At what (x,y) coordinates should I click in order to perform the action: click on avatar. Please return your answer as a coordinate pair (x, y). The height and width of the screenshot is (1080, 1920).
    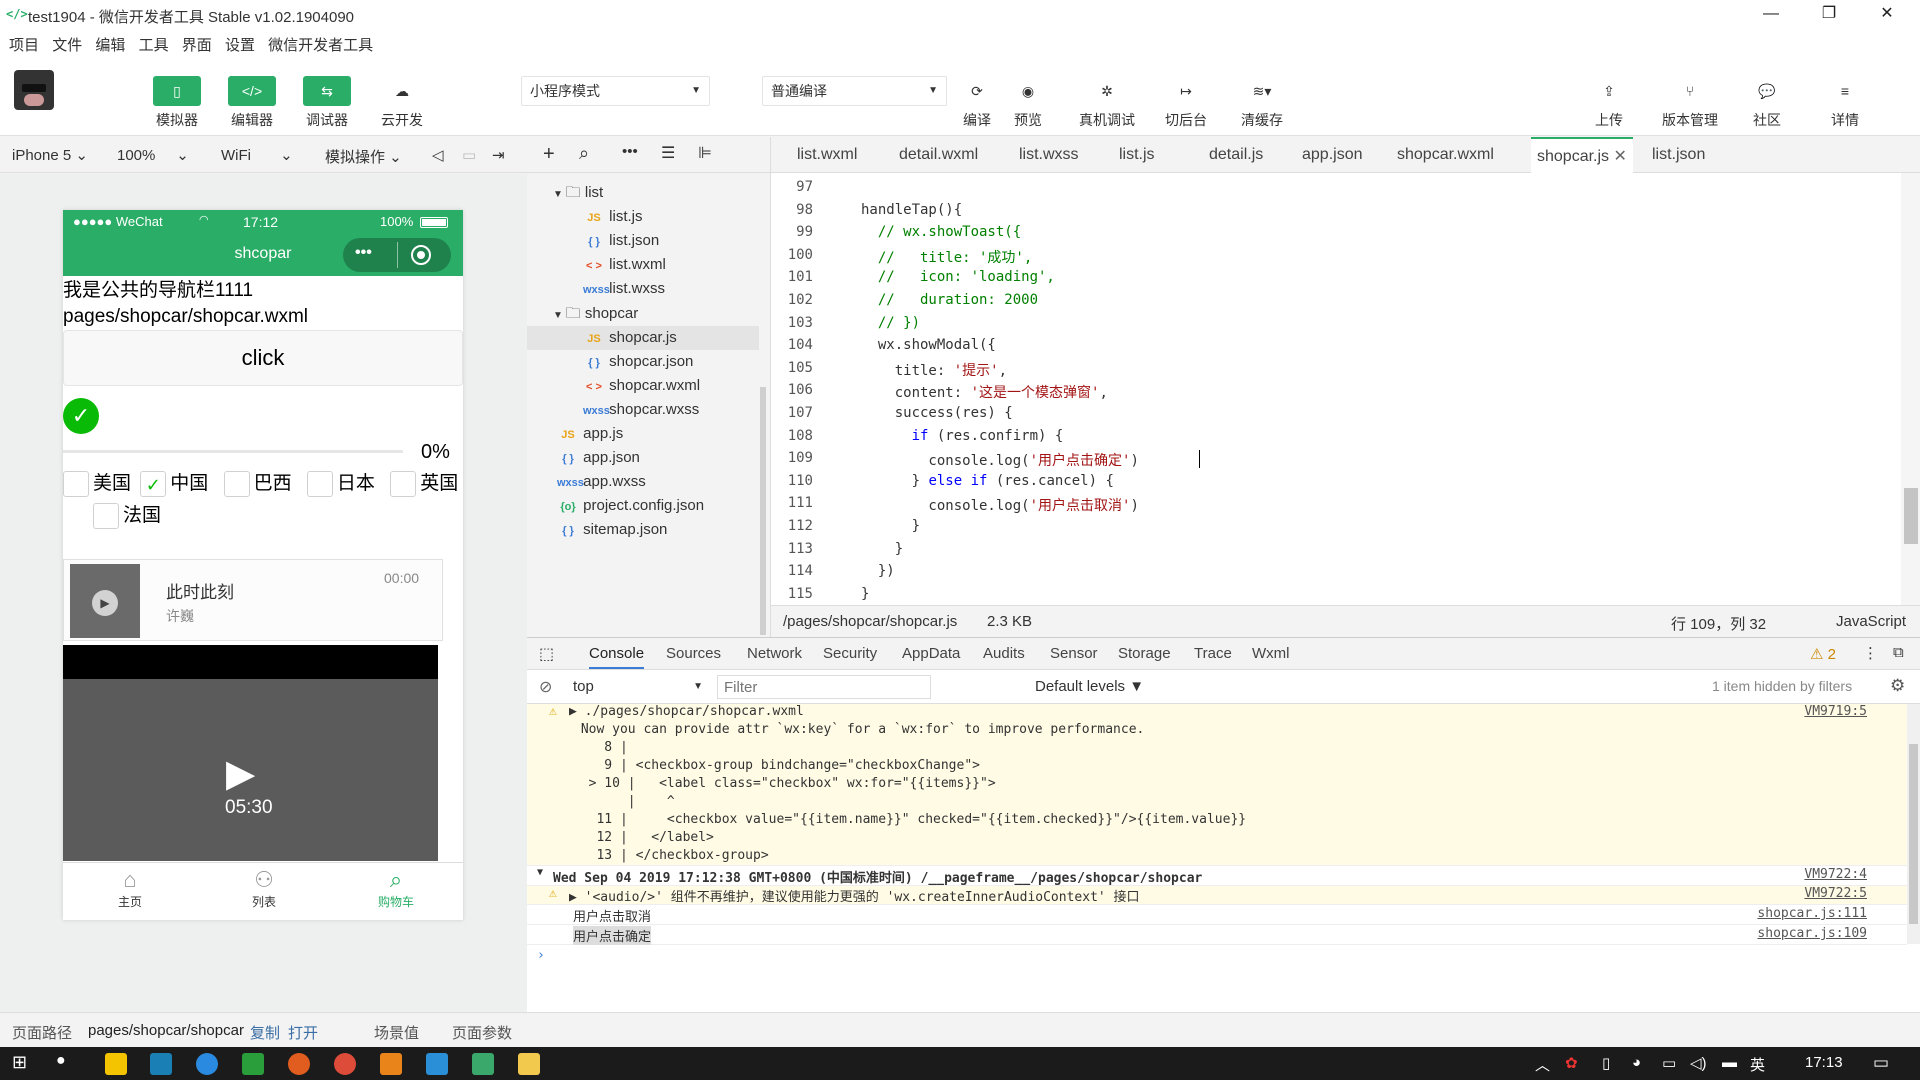
    Looking at the image, I should click on (34, 90).